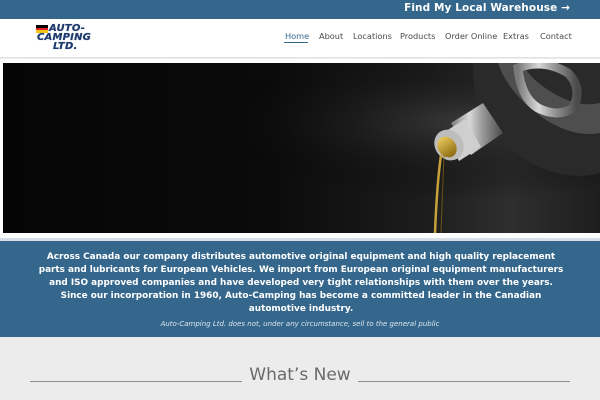 Image resolution: width=600 pixels, height=400 pixels. What do you see at coordinates (487, 8) in the screenshot?
I see `find-warehouse-link: Find My Local Warehouse →` at bounding box center [487, 8].